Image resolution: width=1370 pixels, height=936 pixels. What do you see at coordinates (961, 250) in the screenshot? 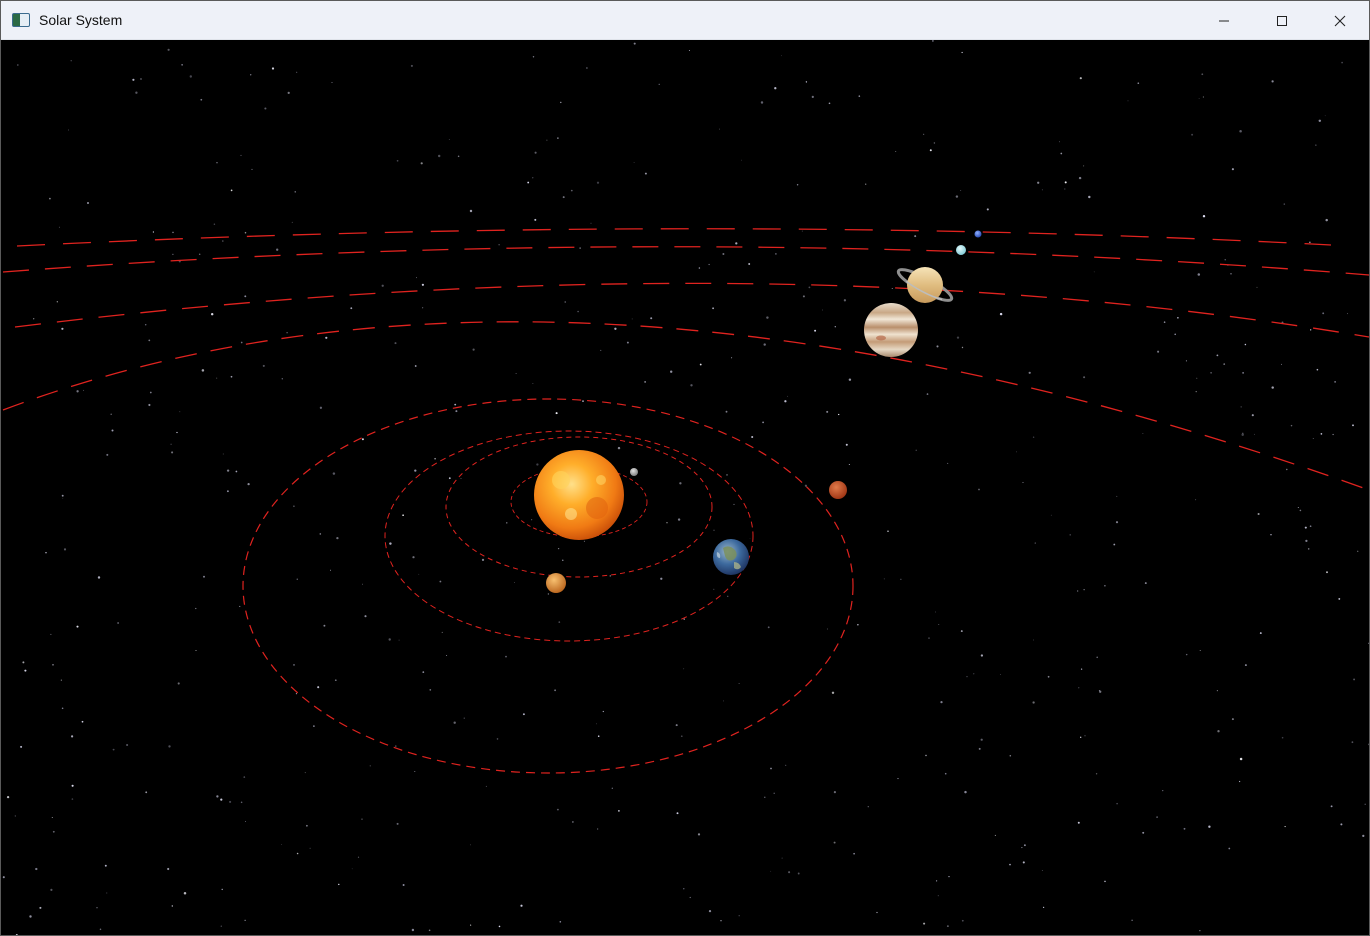
I see `planet-uranus` at bounding box center [961, 250].